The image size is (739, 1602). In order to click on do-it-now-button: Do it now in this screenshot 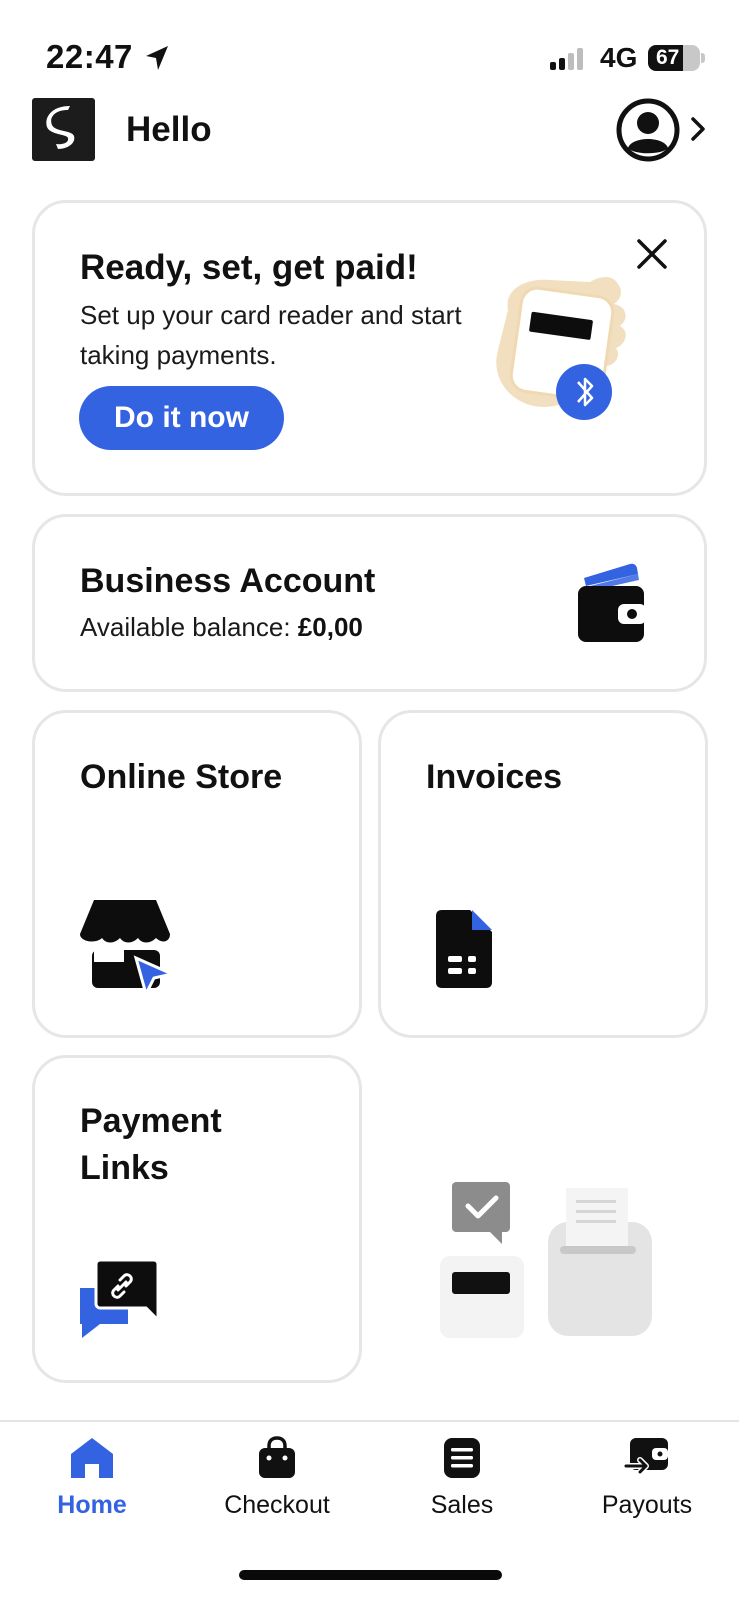, I will do `click(181, 418)`.